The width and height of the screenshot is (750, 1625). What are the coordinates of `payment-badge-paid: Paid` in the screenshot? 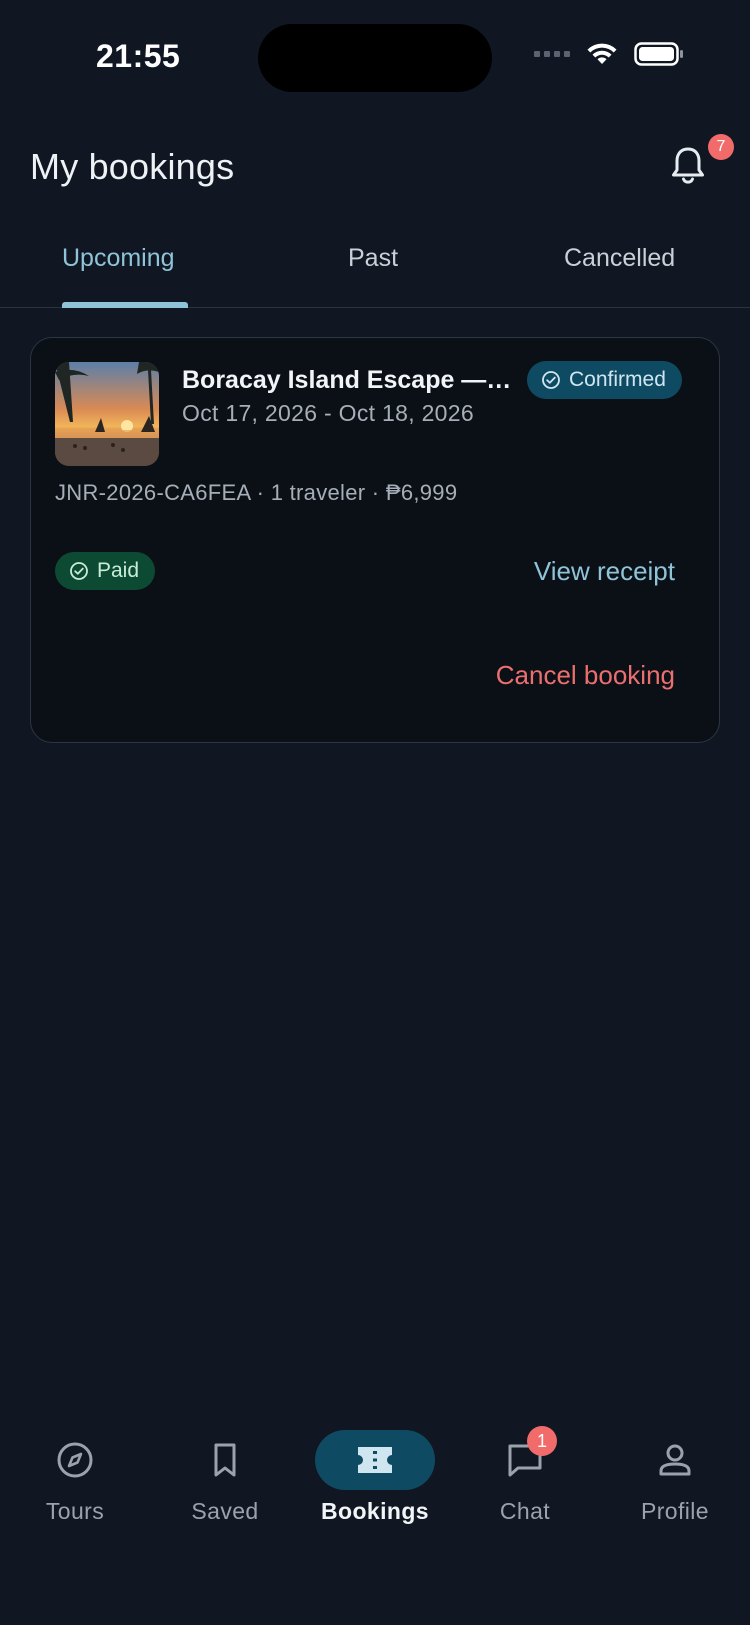 It's located at (105, 571).